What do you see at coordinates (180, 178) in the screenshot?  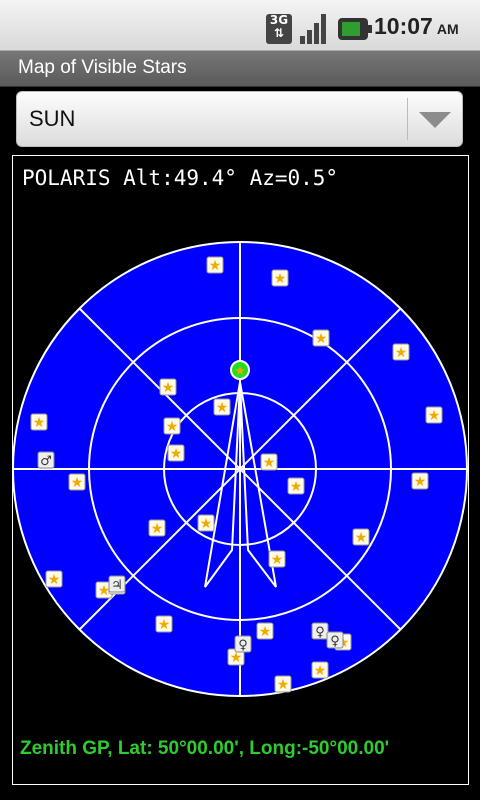 I see `selected-star-readout: POLARIS Alt:49.4° Az=0.5°` at bounding box center [180, 178].